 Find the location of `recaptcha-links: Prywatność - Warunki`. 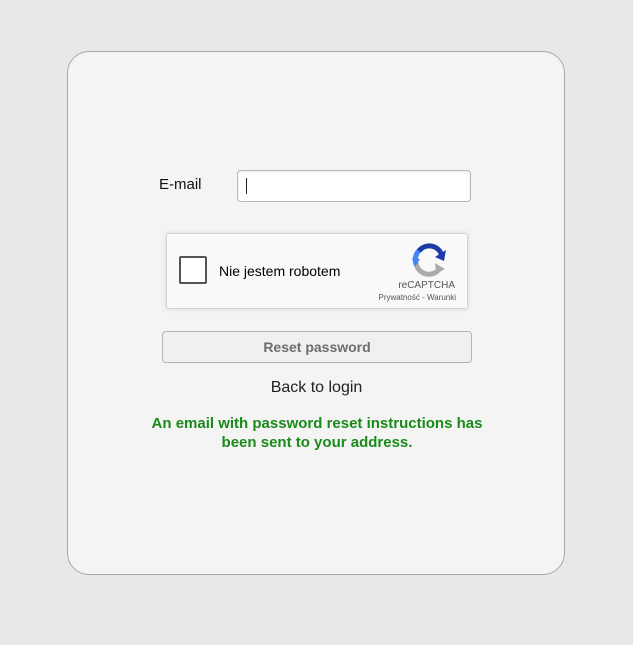

recaptcha-links: Prywatność - Warunki is located at coordinates (417, 297).